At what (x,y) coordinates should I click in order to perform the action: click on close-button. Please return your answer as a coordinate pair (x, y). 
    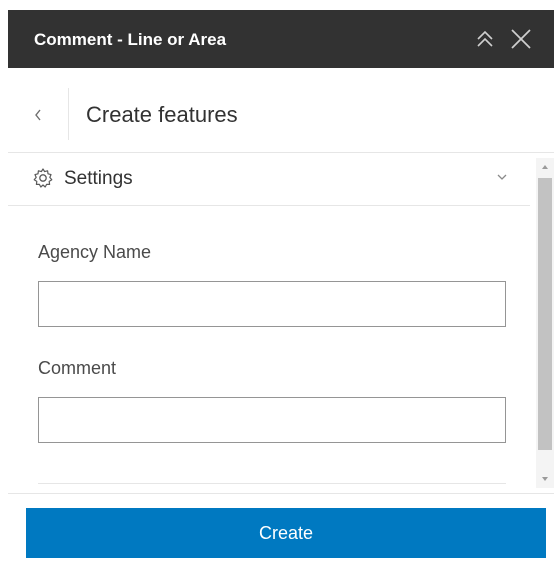
    Looking at the image, I should click on (521, 39).